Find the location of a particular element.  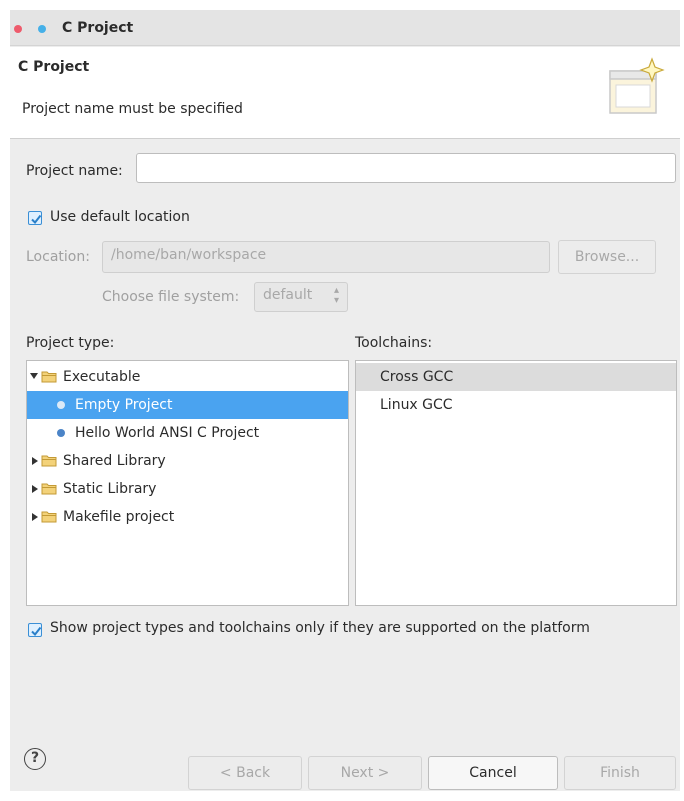

toolchain-label: Cross GCC is located at coordinates (417, 377).